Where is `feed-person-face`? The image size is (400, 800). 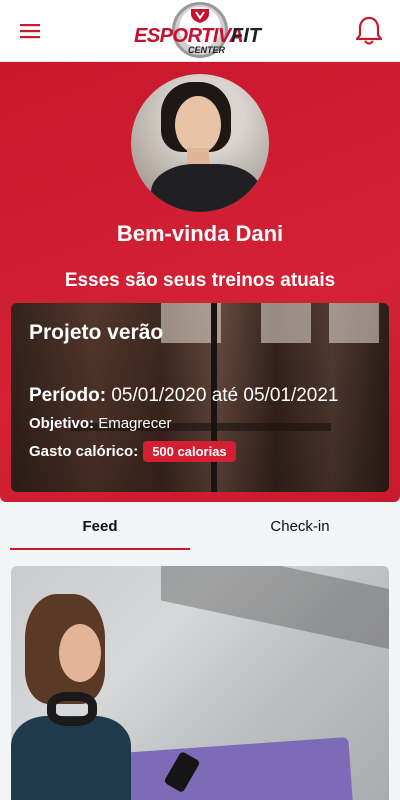 feed-person-face is located at coordinates (80, 653).